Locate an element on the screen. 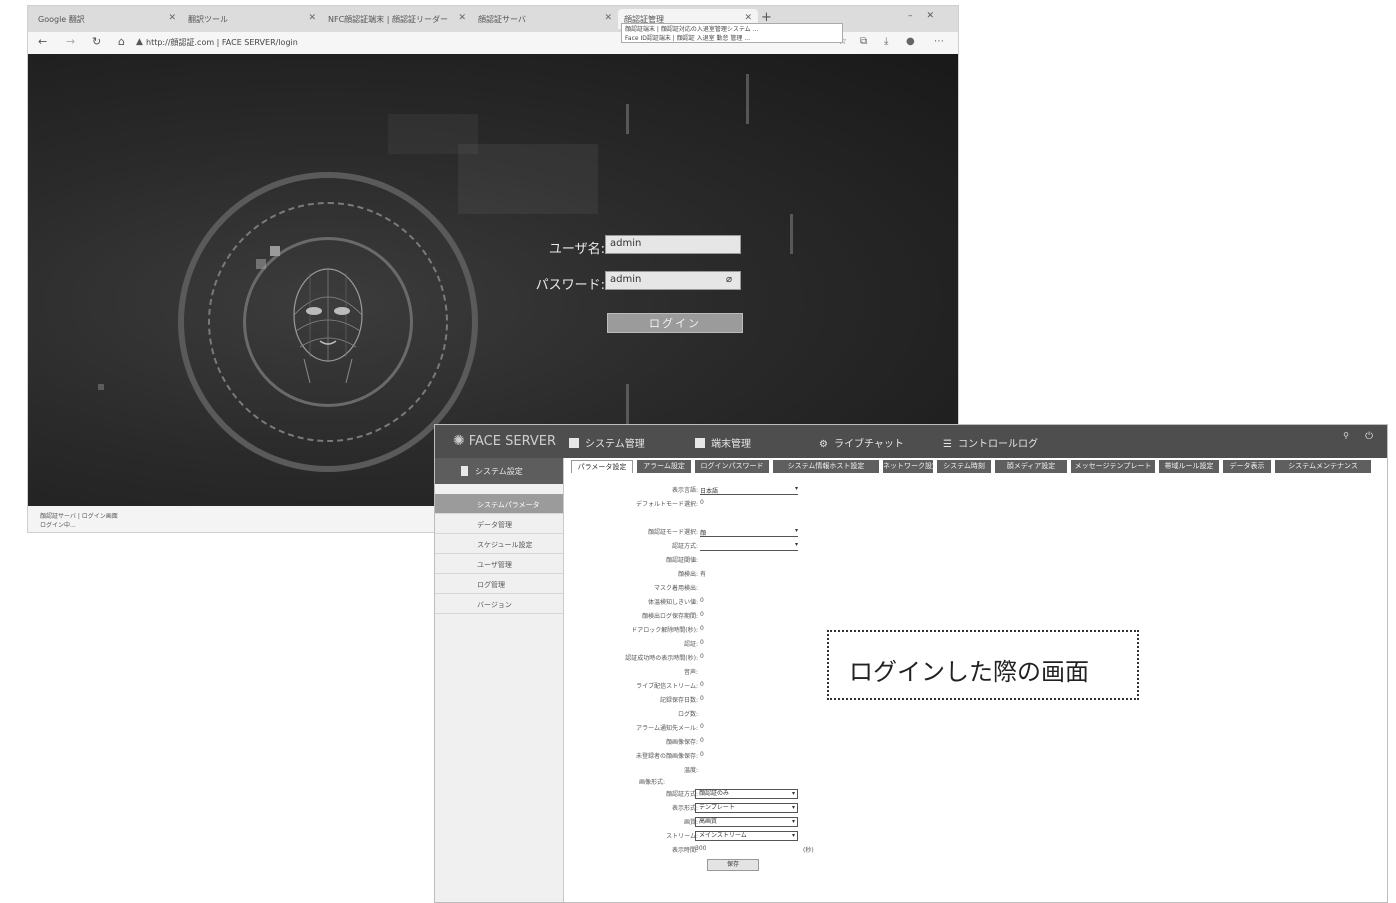 The width and height of the screenshot is (1396, 903). eye-off-icon: ⌀ is located at coordinates (729, 279).